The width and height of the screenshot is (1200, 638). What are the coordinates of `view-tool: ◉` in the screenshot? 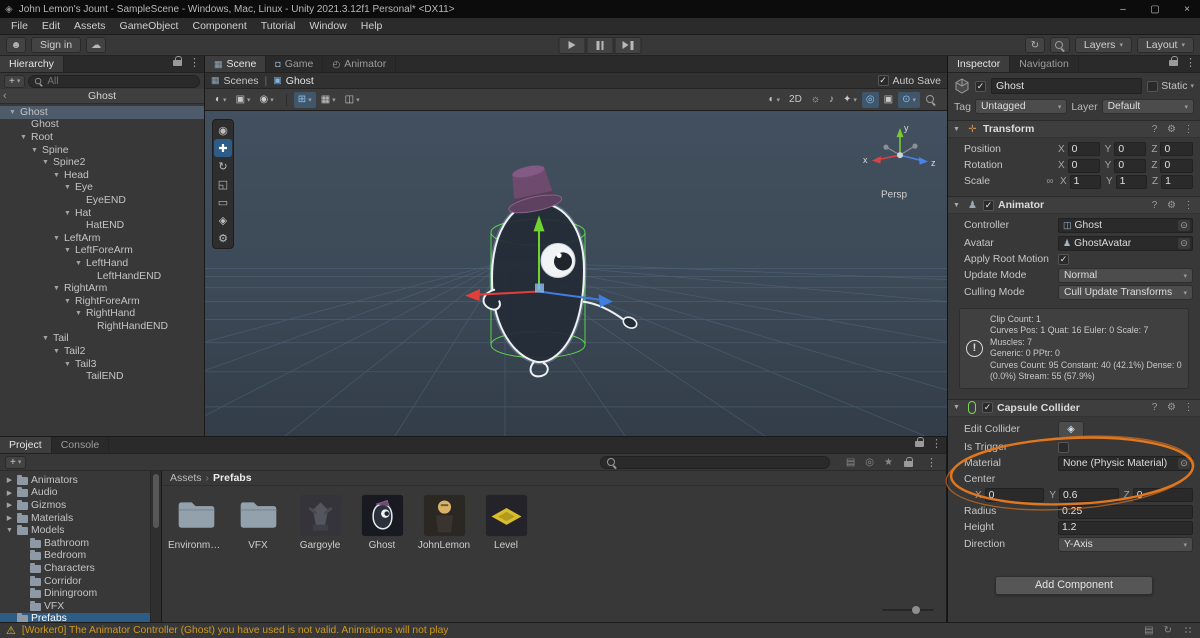 It's located at (223, 130).